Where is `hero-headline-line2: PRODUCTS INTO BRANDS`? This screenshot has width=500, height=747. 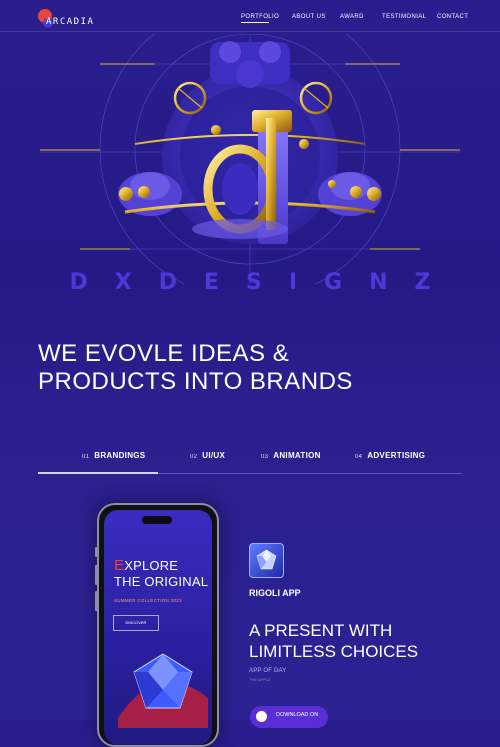 hero-headline-line2: PRODUCTS INTO BRANDS is located at coordinates (195, 381).